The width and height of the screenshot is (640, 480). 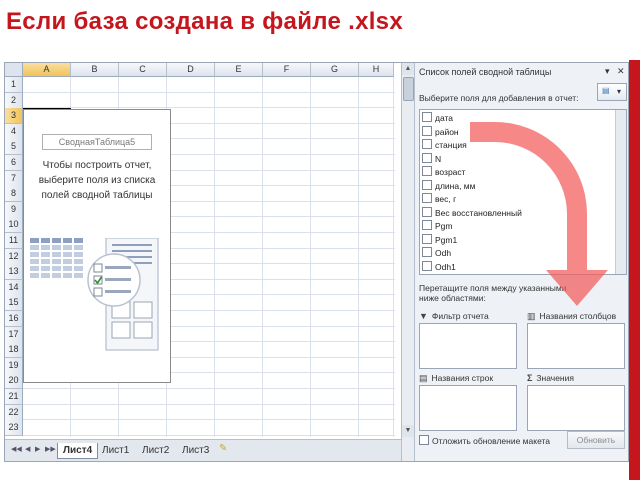 I want to click on column-header: H, so click(x=376, y=70).